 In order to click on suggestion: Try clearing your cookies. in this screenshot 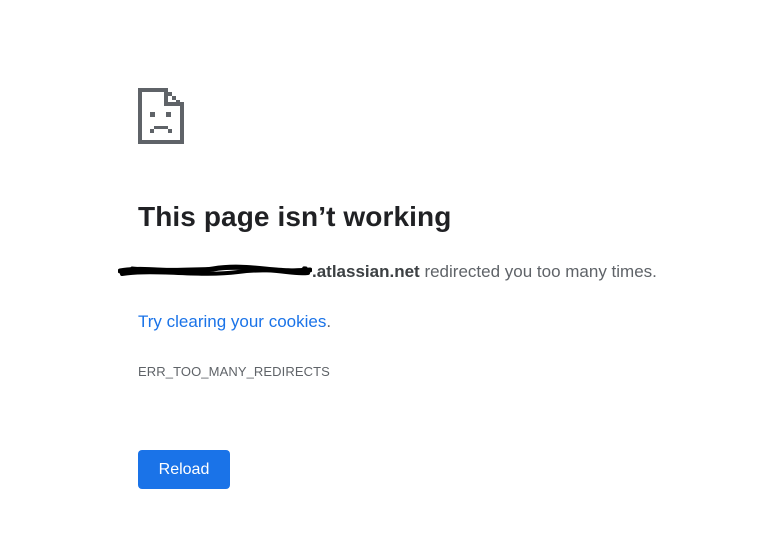, I will do `click(234, 322)`.